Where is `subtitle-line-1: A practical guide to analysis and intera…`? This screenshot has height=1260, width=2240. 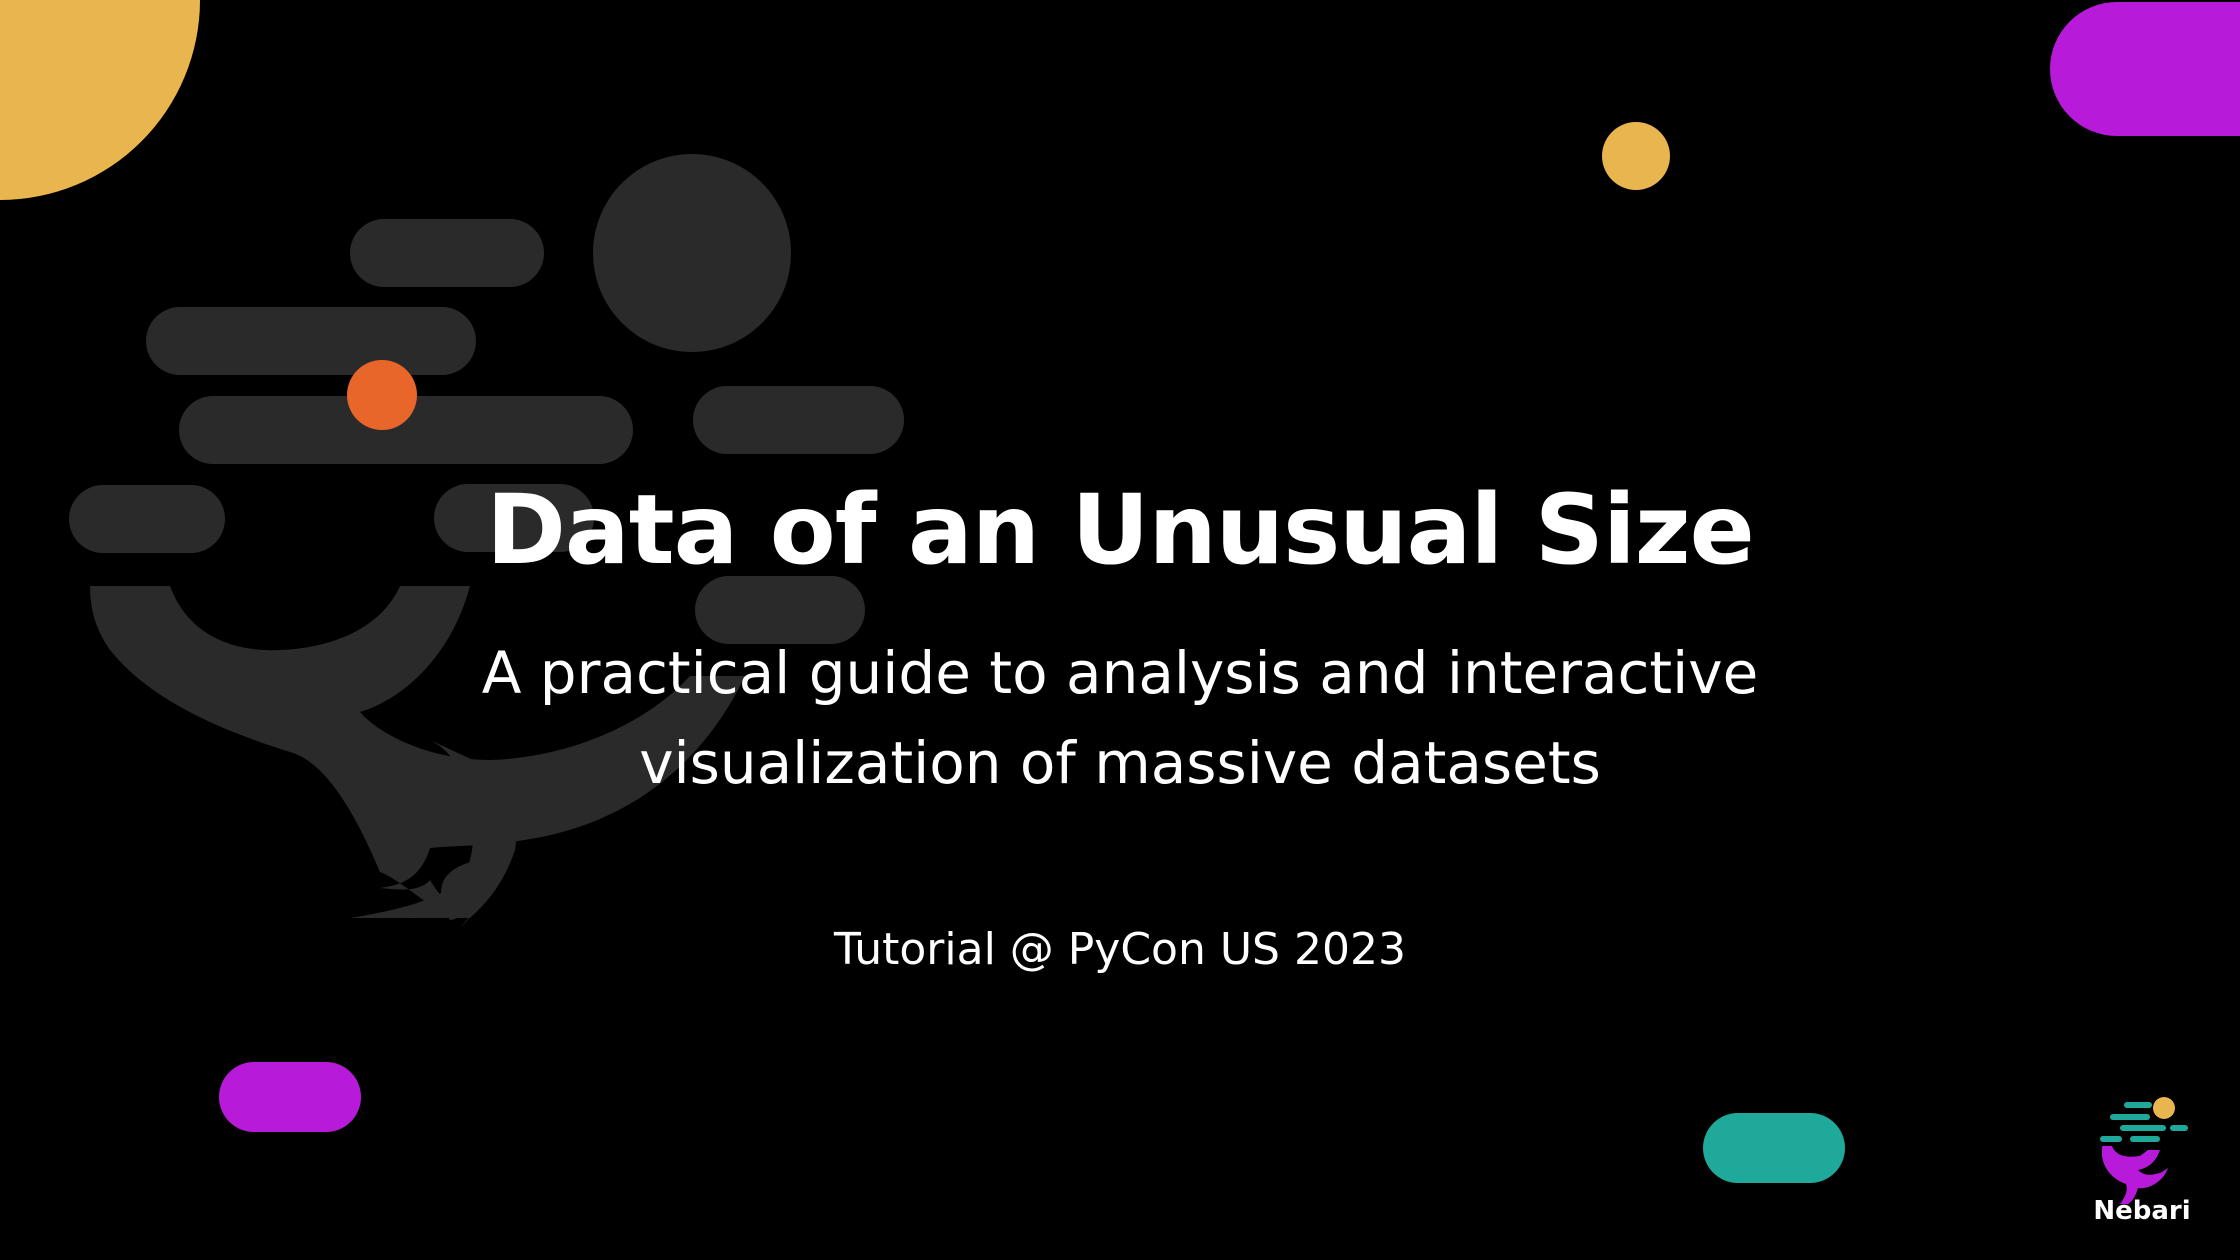
subtitle-line-1: A practical guide to analysis and intera… is located at coordinates (1120, 673).